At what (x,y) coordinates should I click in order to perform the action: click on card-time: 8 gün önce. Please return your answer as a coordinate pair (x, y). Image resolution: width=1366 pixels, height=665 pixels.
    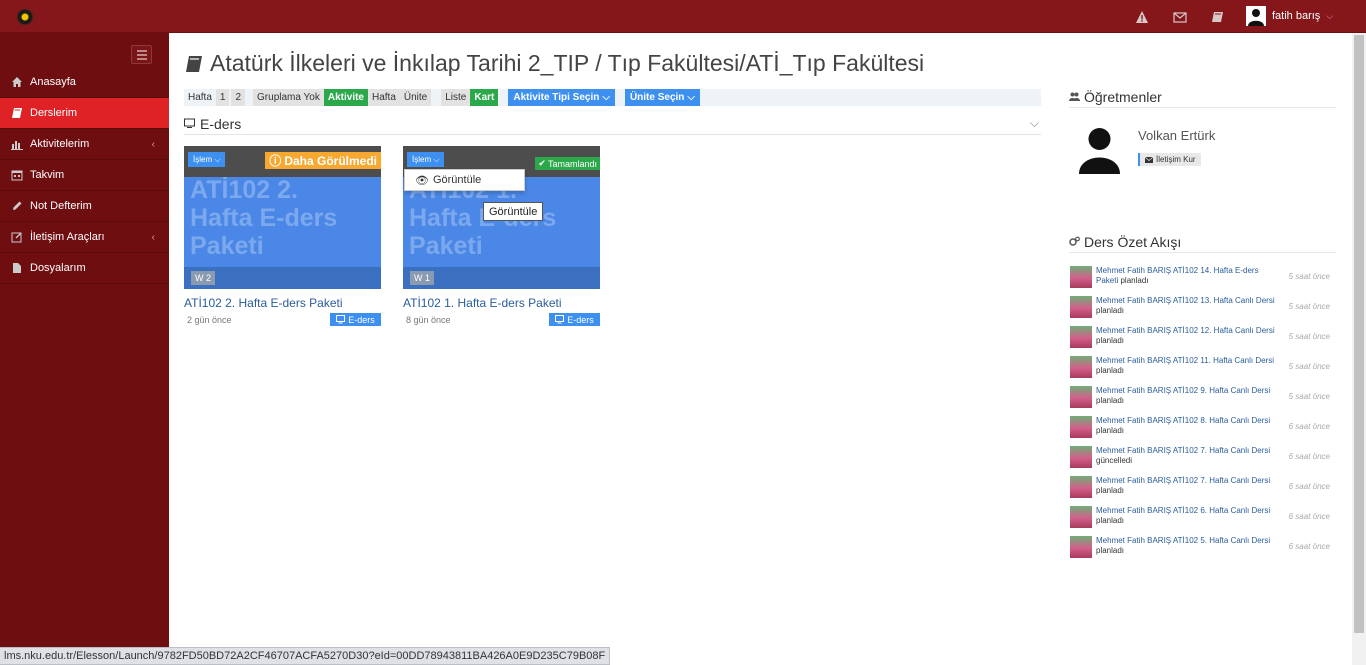
    Looking at the image, I should click on (428, 320).